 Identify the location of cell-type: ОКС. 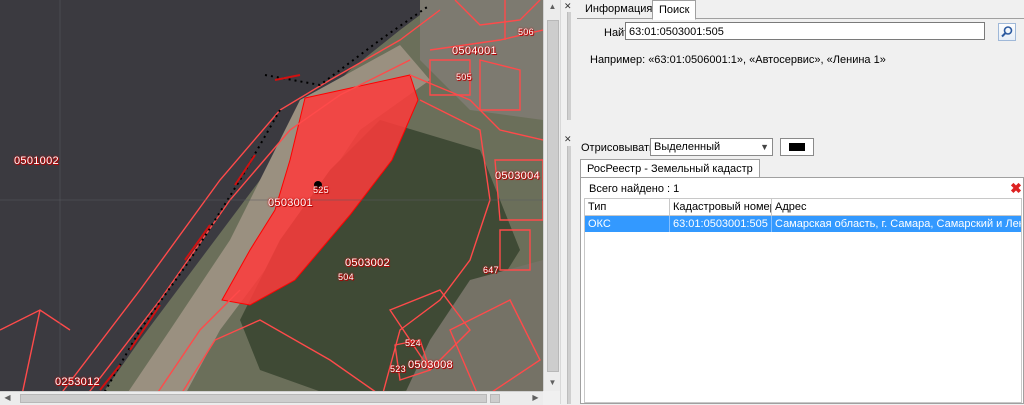
(627, 224).